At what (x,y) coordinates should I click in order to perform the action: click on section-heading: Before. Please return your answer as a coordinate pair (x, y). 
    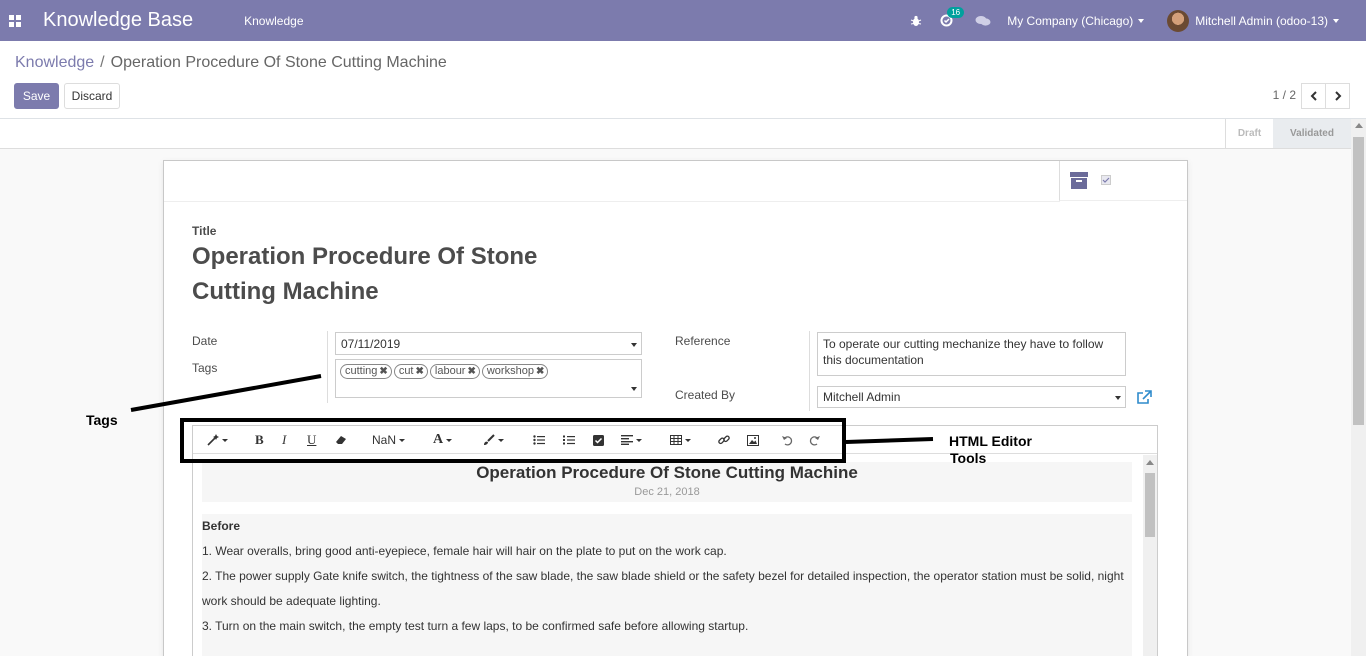
    Looking at the image, I should click on (221, 526).